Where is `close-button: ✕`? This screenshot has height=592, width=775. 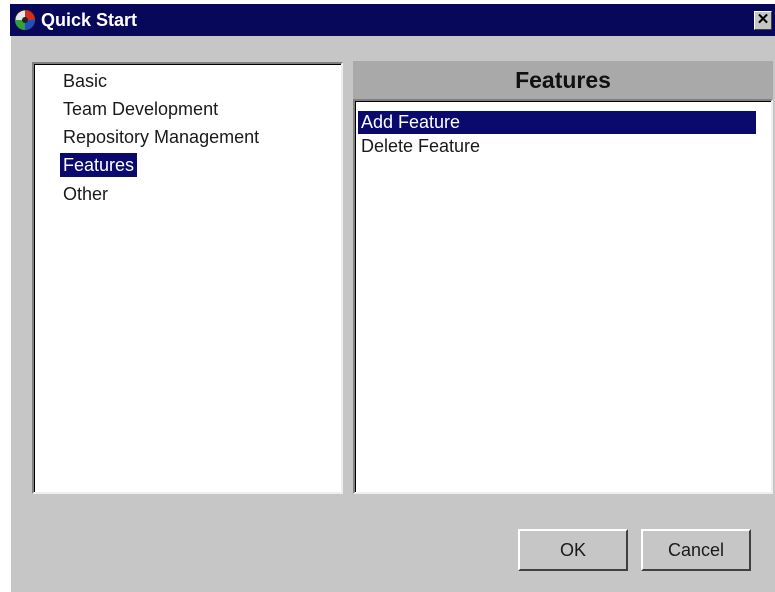 close-button: ✕ is located at coordinates (763, 20).